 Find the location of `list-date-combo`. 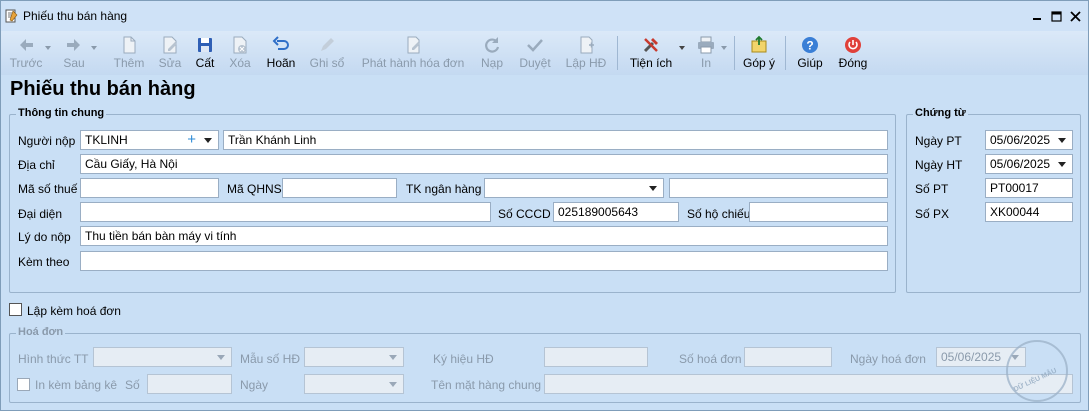

list-date-combo is located at coordinates (354, 384).